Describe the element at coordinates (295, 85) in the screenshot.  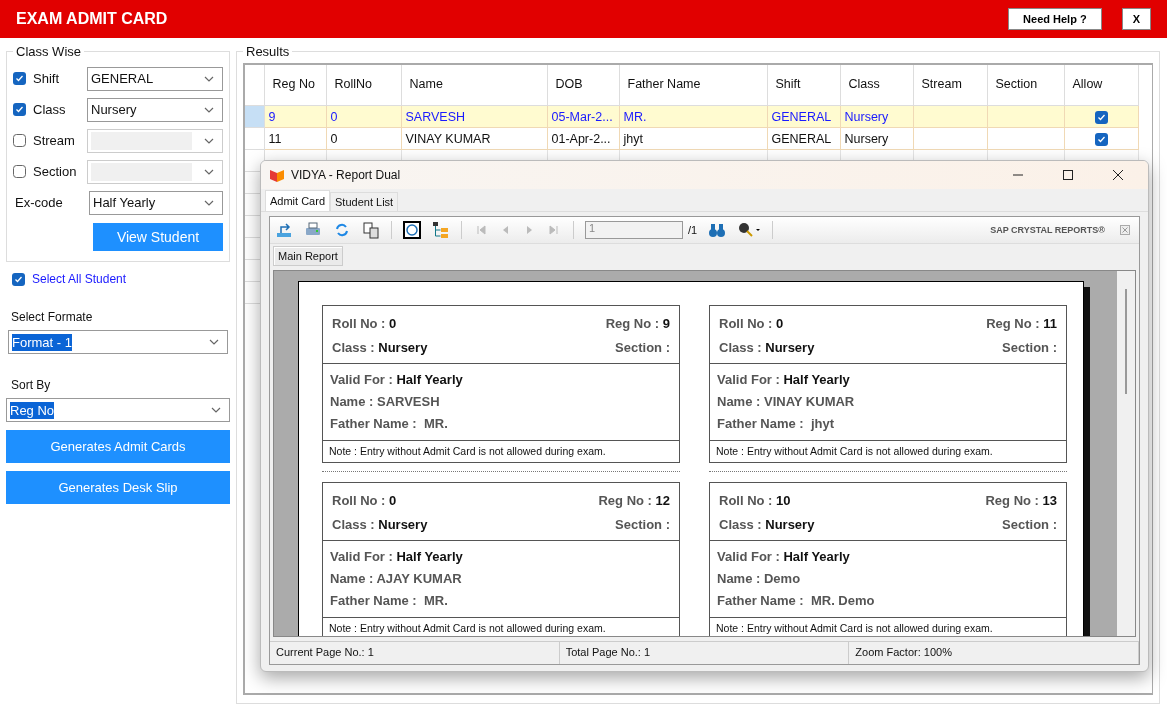
I see `column-header: Reg No` at that location.